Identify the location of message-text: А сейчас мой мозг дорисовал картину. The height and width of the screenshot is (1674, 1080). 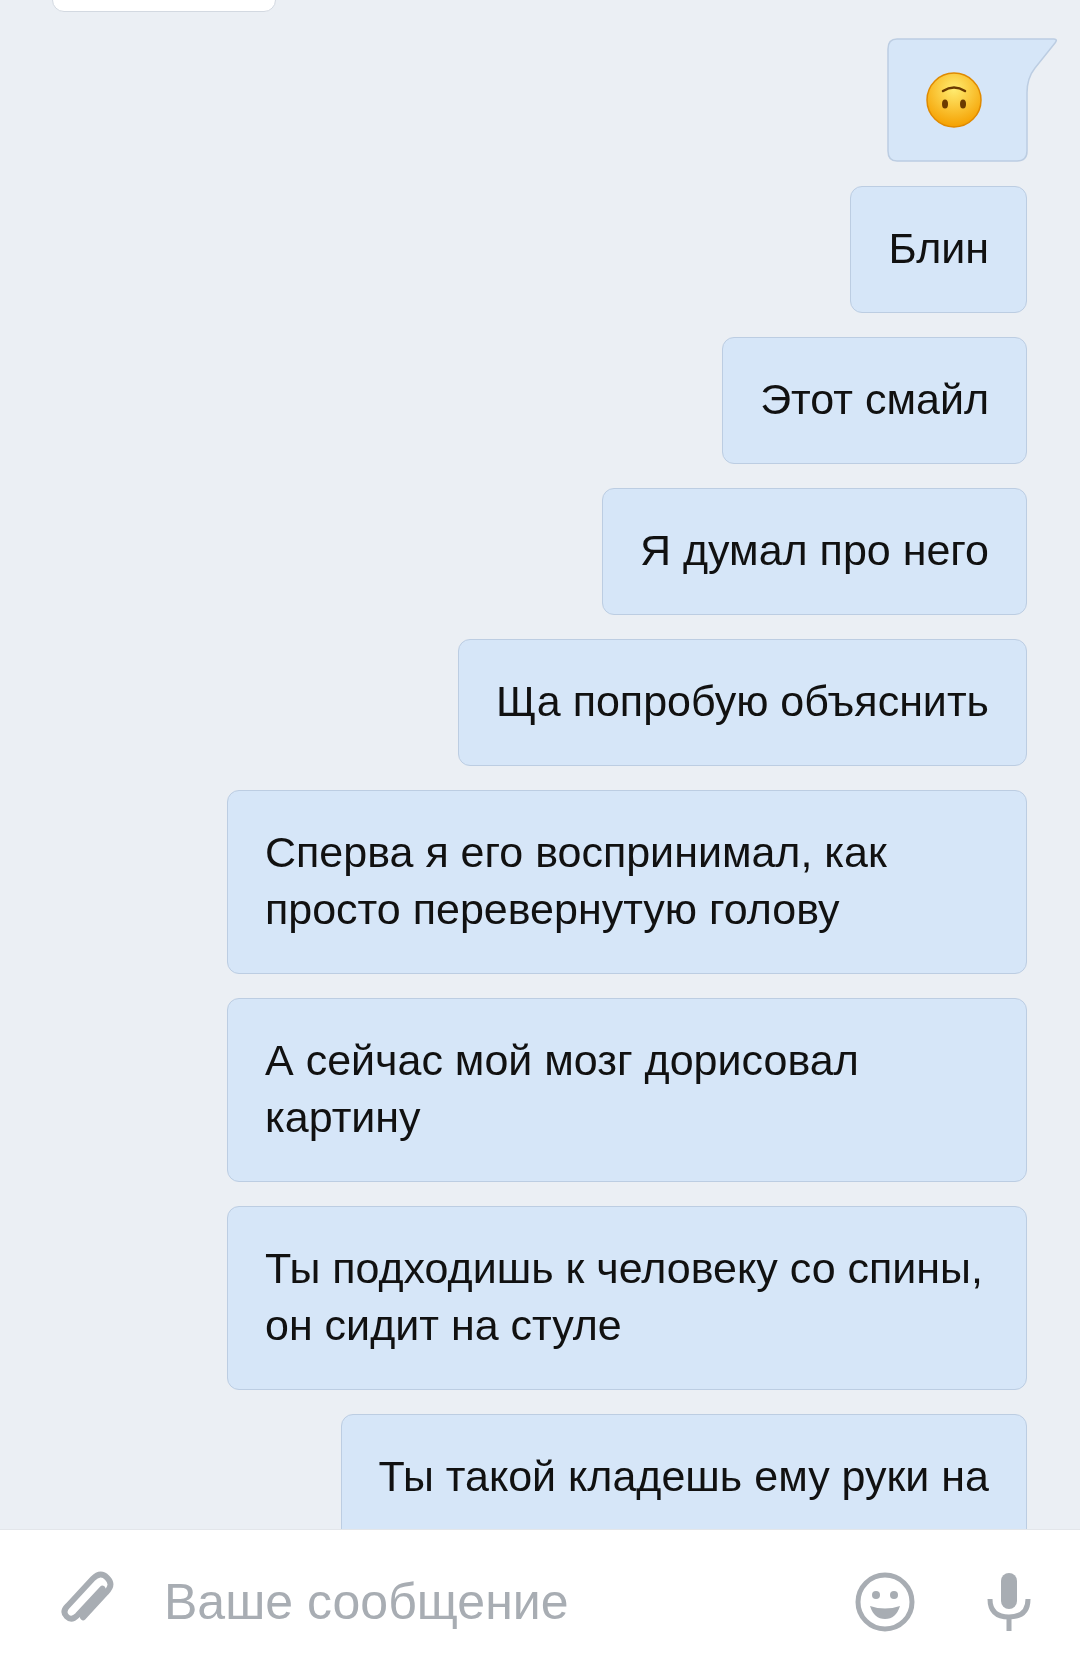
(562, 1089).